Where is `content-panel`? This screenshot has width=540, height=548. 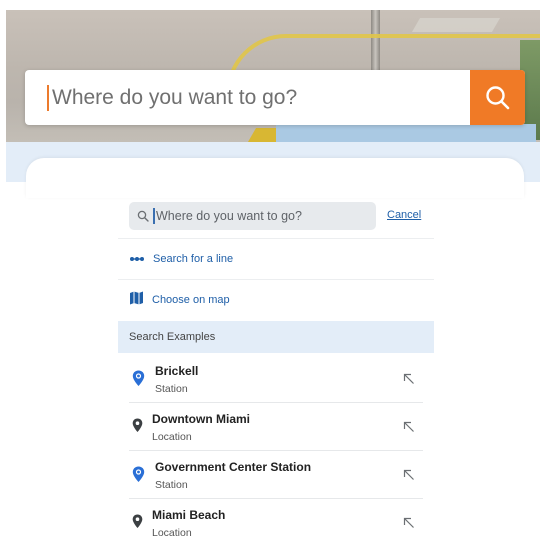 content-panel is located at coordinates (275, 178).